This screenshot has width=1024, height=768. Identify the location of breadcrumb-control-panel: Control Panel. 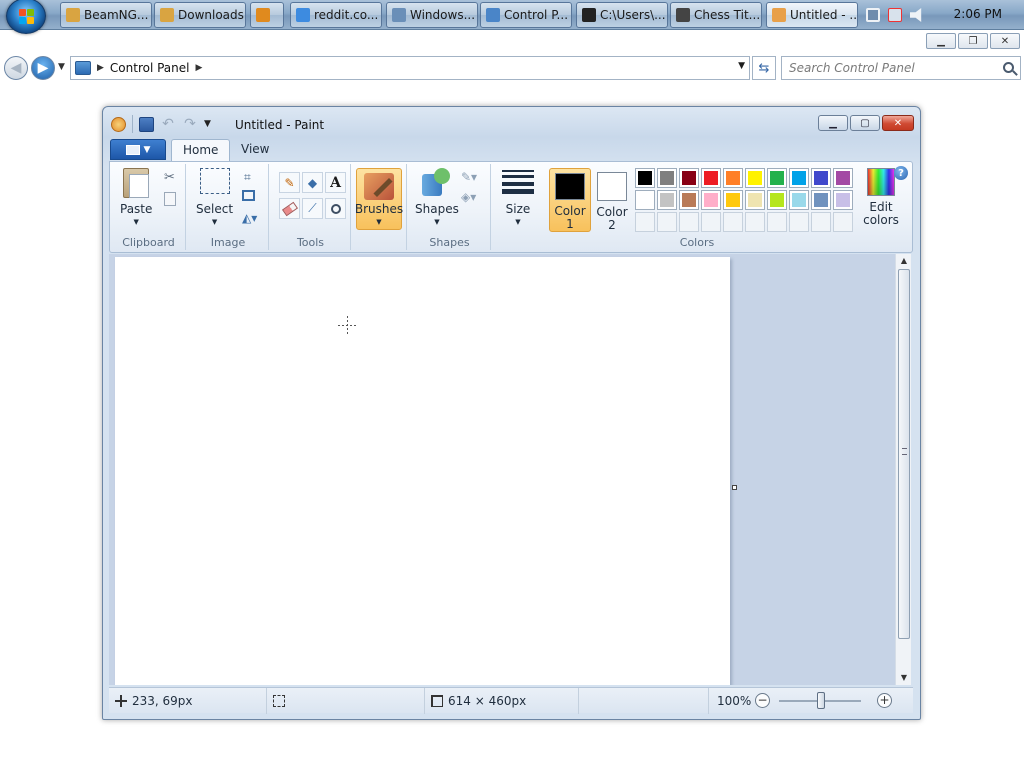
(150, 68).